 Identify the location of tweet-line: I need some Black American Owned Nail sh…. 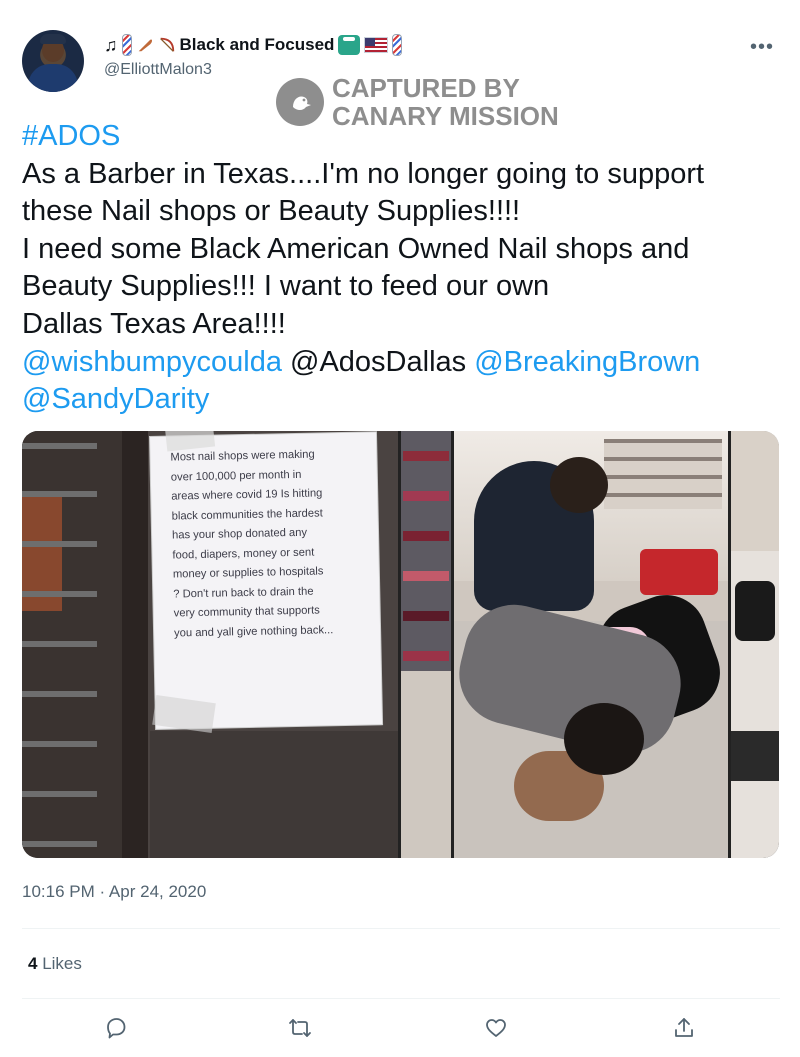
(356, 248).